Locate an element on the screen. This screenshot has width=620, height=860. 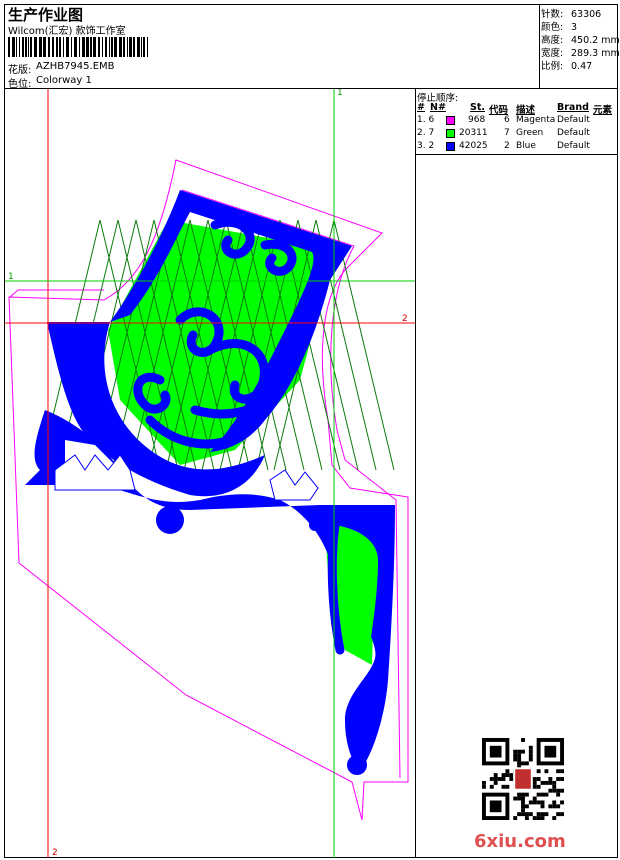
legend-row: 1. 6 968 6 Magenta Default is located at coordinates (503, 120).